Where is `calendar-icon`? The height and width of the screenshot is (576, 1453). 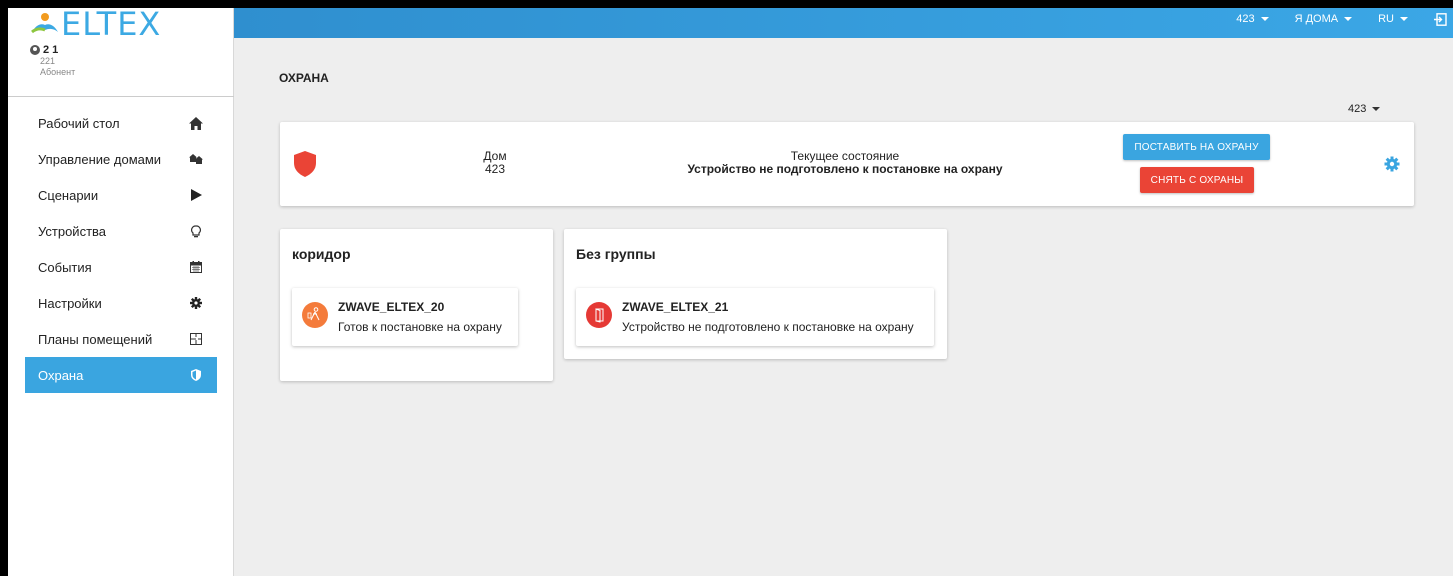
calendar-icon is located at coordinates (196, 267).